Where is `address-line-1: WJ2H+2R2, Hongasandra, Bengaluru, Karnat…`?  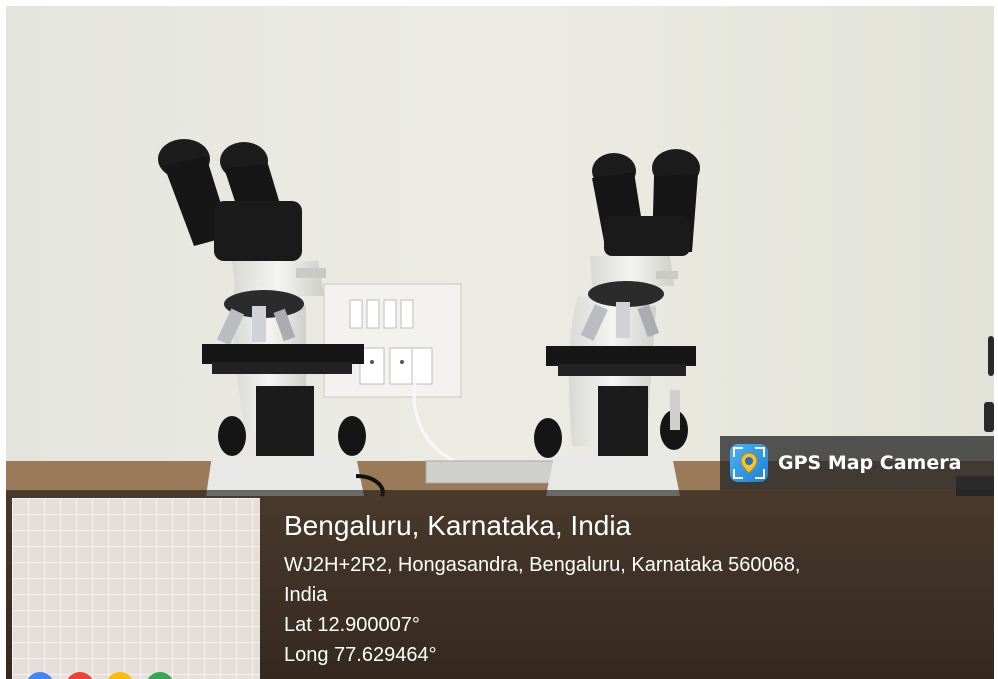
address-line-1: WJ2H+2R2, Hongasandra, Bengaluru, Karnat… is located at coordinates (542, 565).